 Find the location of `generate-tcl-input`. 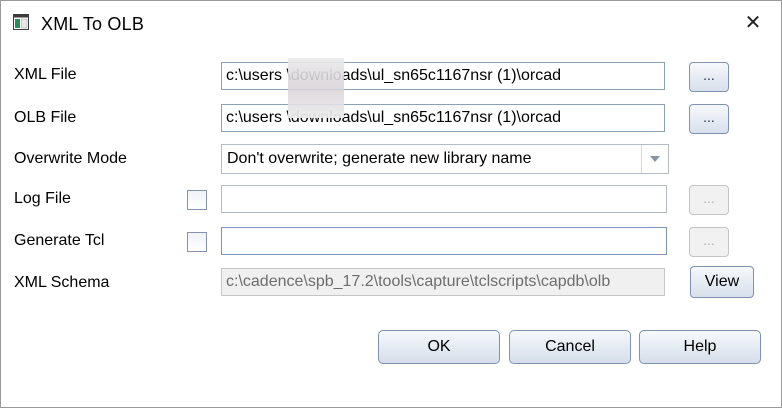

generate-tcl-input is located at coordinates (444, 241).